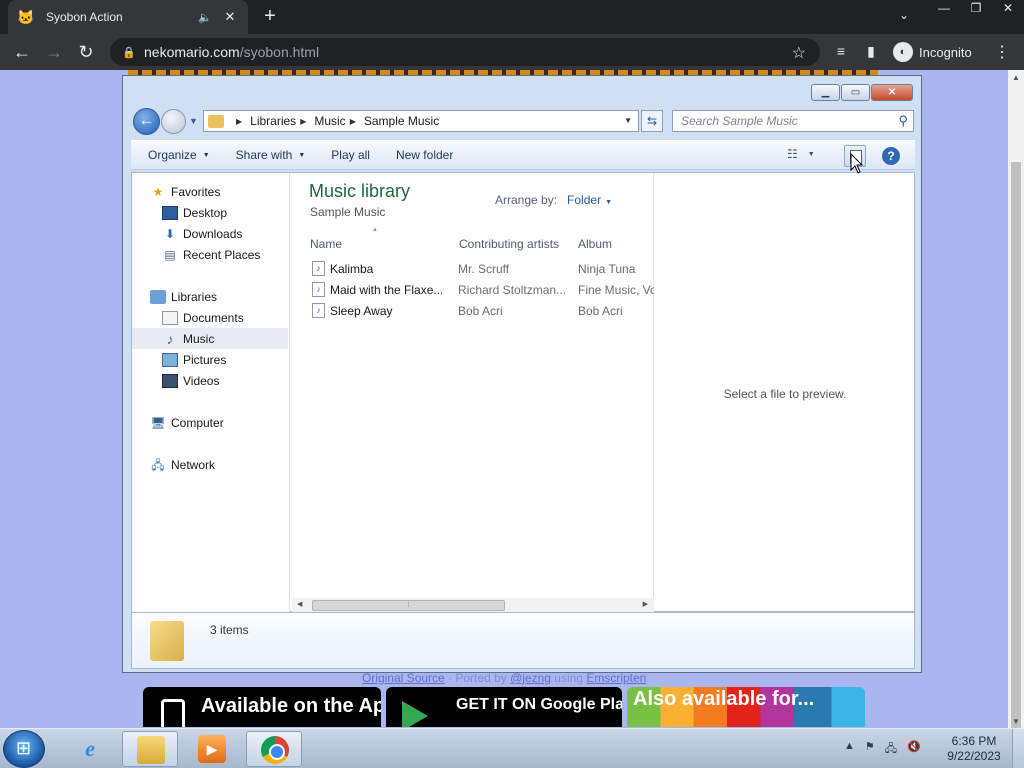  What do you see at coordinates (403, 678) in the screenshot?
I see `original-source-link: Original Source` at bounding box center [403, 678].